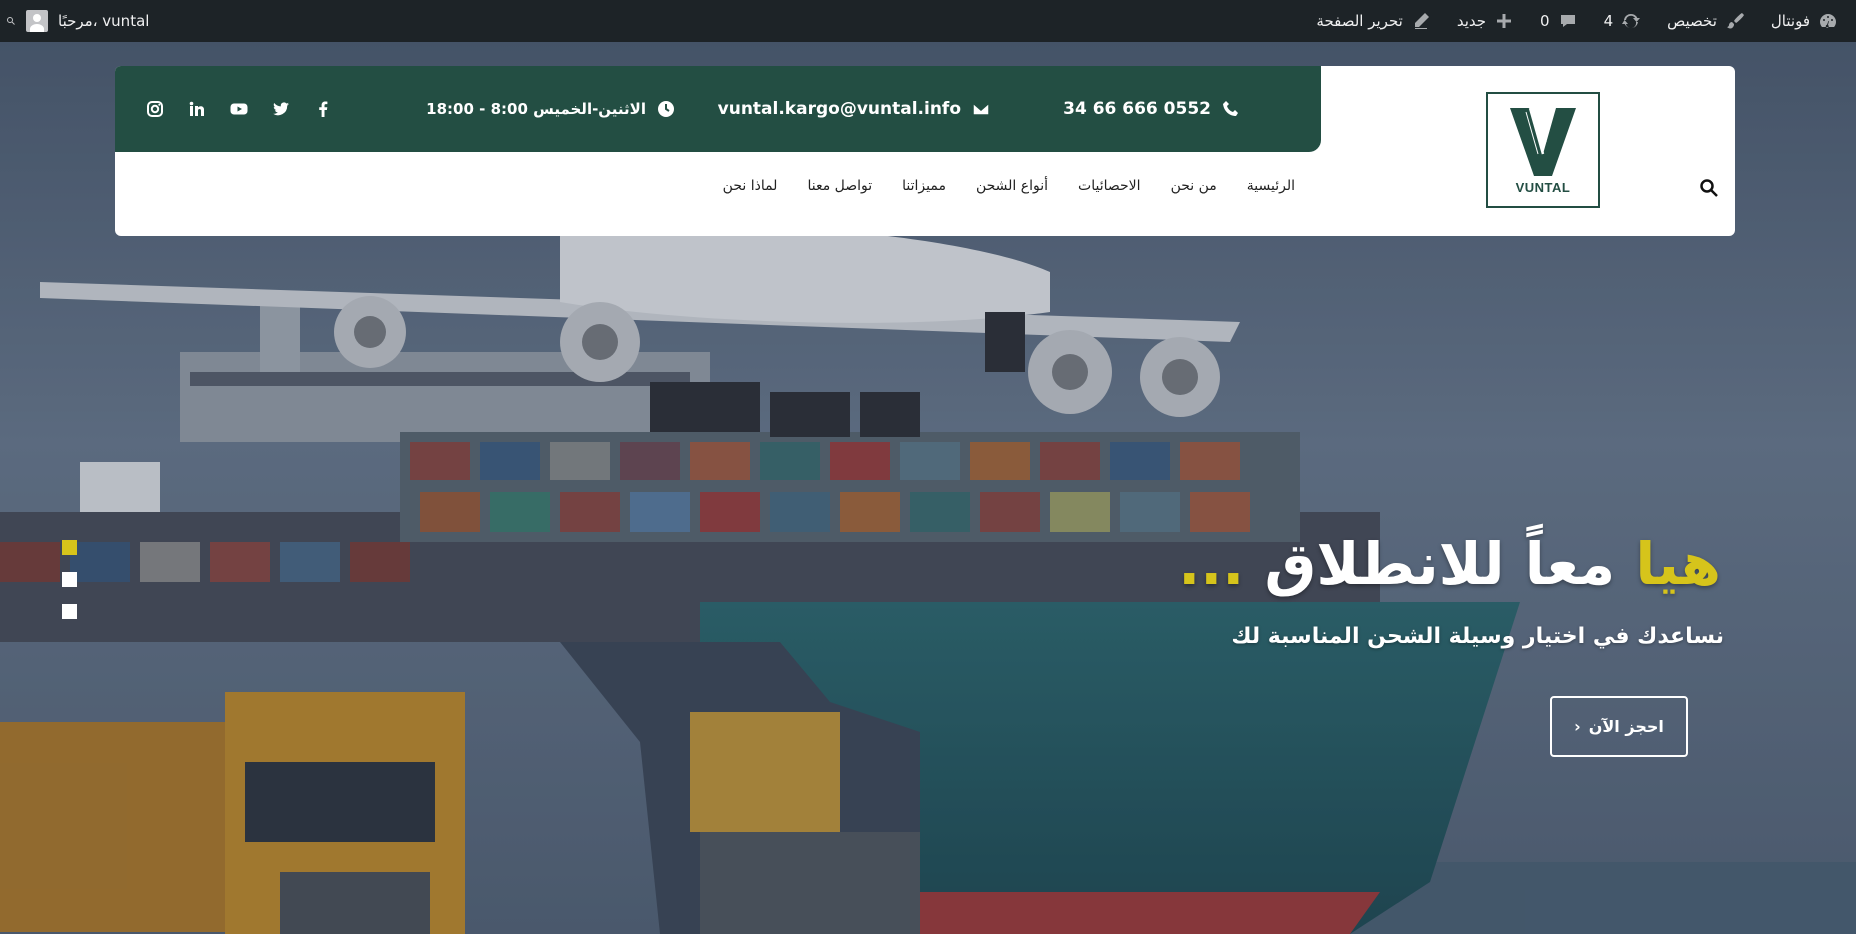 This screenshot has height=934, width=1856. I want to click on working-hours: الاثنين-الخميس 8:00 - 18:00, so click(551, 109).